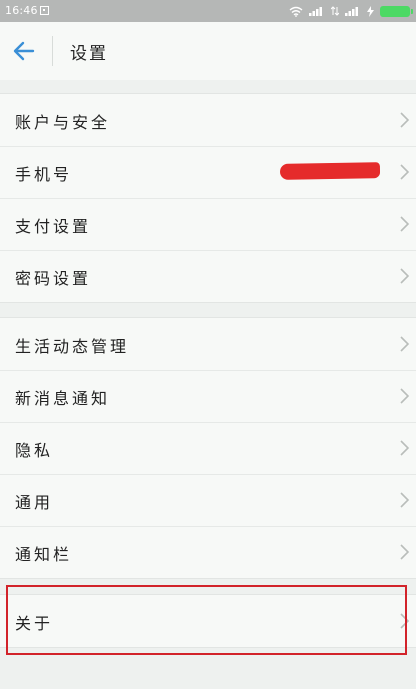  I want to click on signal-icon, so click(315, 11).